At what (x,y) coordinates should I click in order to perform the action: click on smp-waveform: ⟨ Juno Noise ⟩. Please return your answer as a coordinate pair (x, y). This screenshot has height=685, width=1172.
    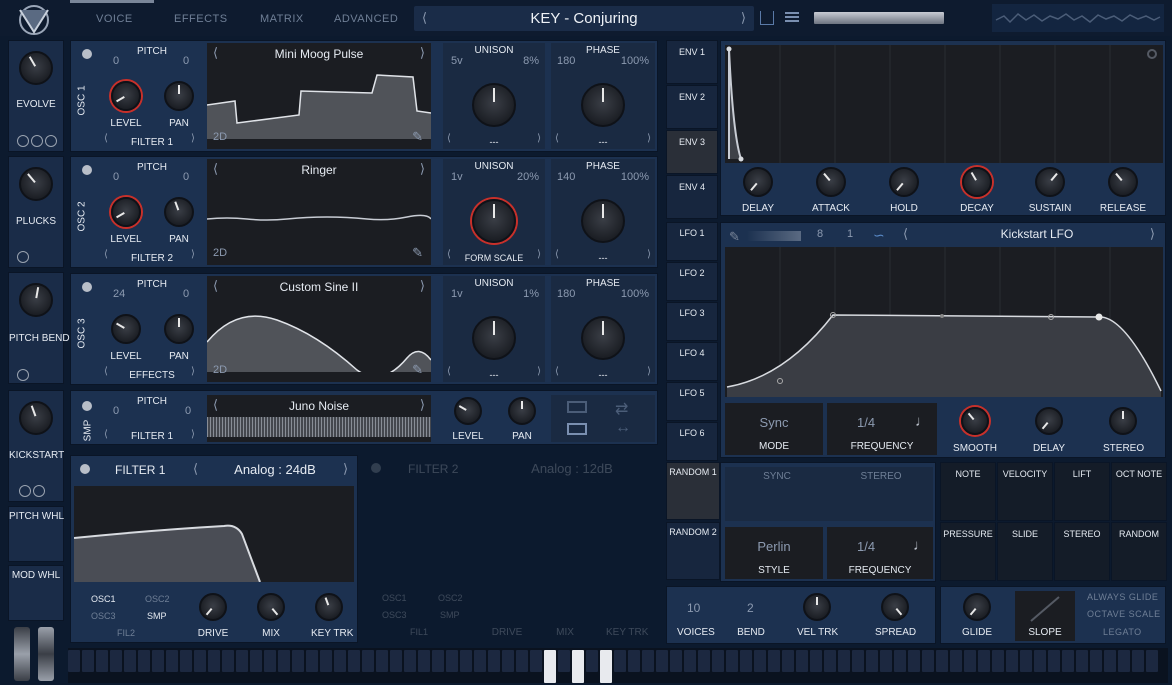
    Looking at the image, I should click on (319, 418).